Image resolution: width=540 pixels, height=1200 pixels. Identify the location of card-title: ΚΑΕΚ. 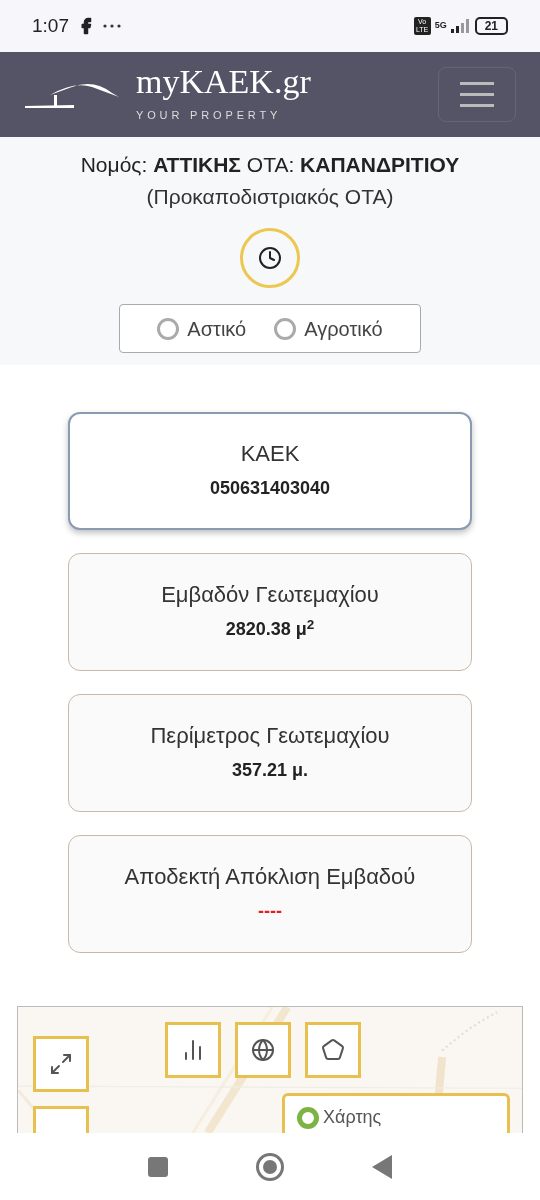
(270, 453).